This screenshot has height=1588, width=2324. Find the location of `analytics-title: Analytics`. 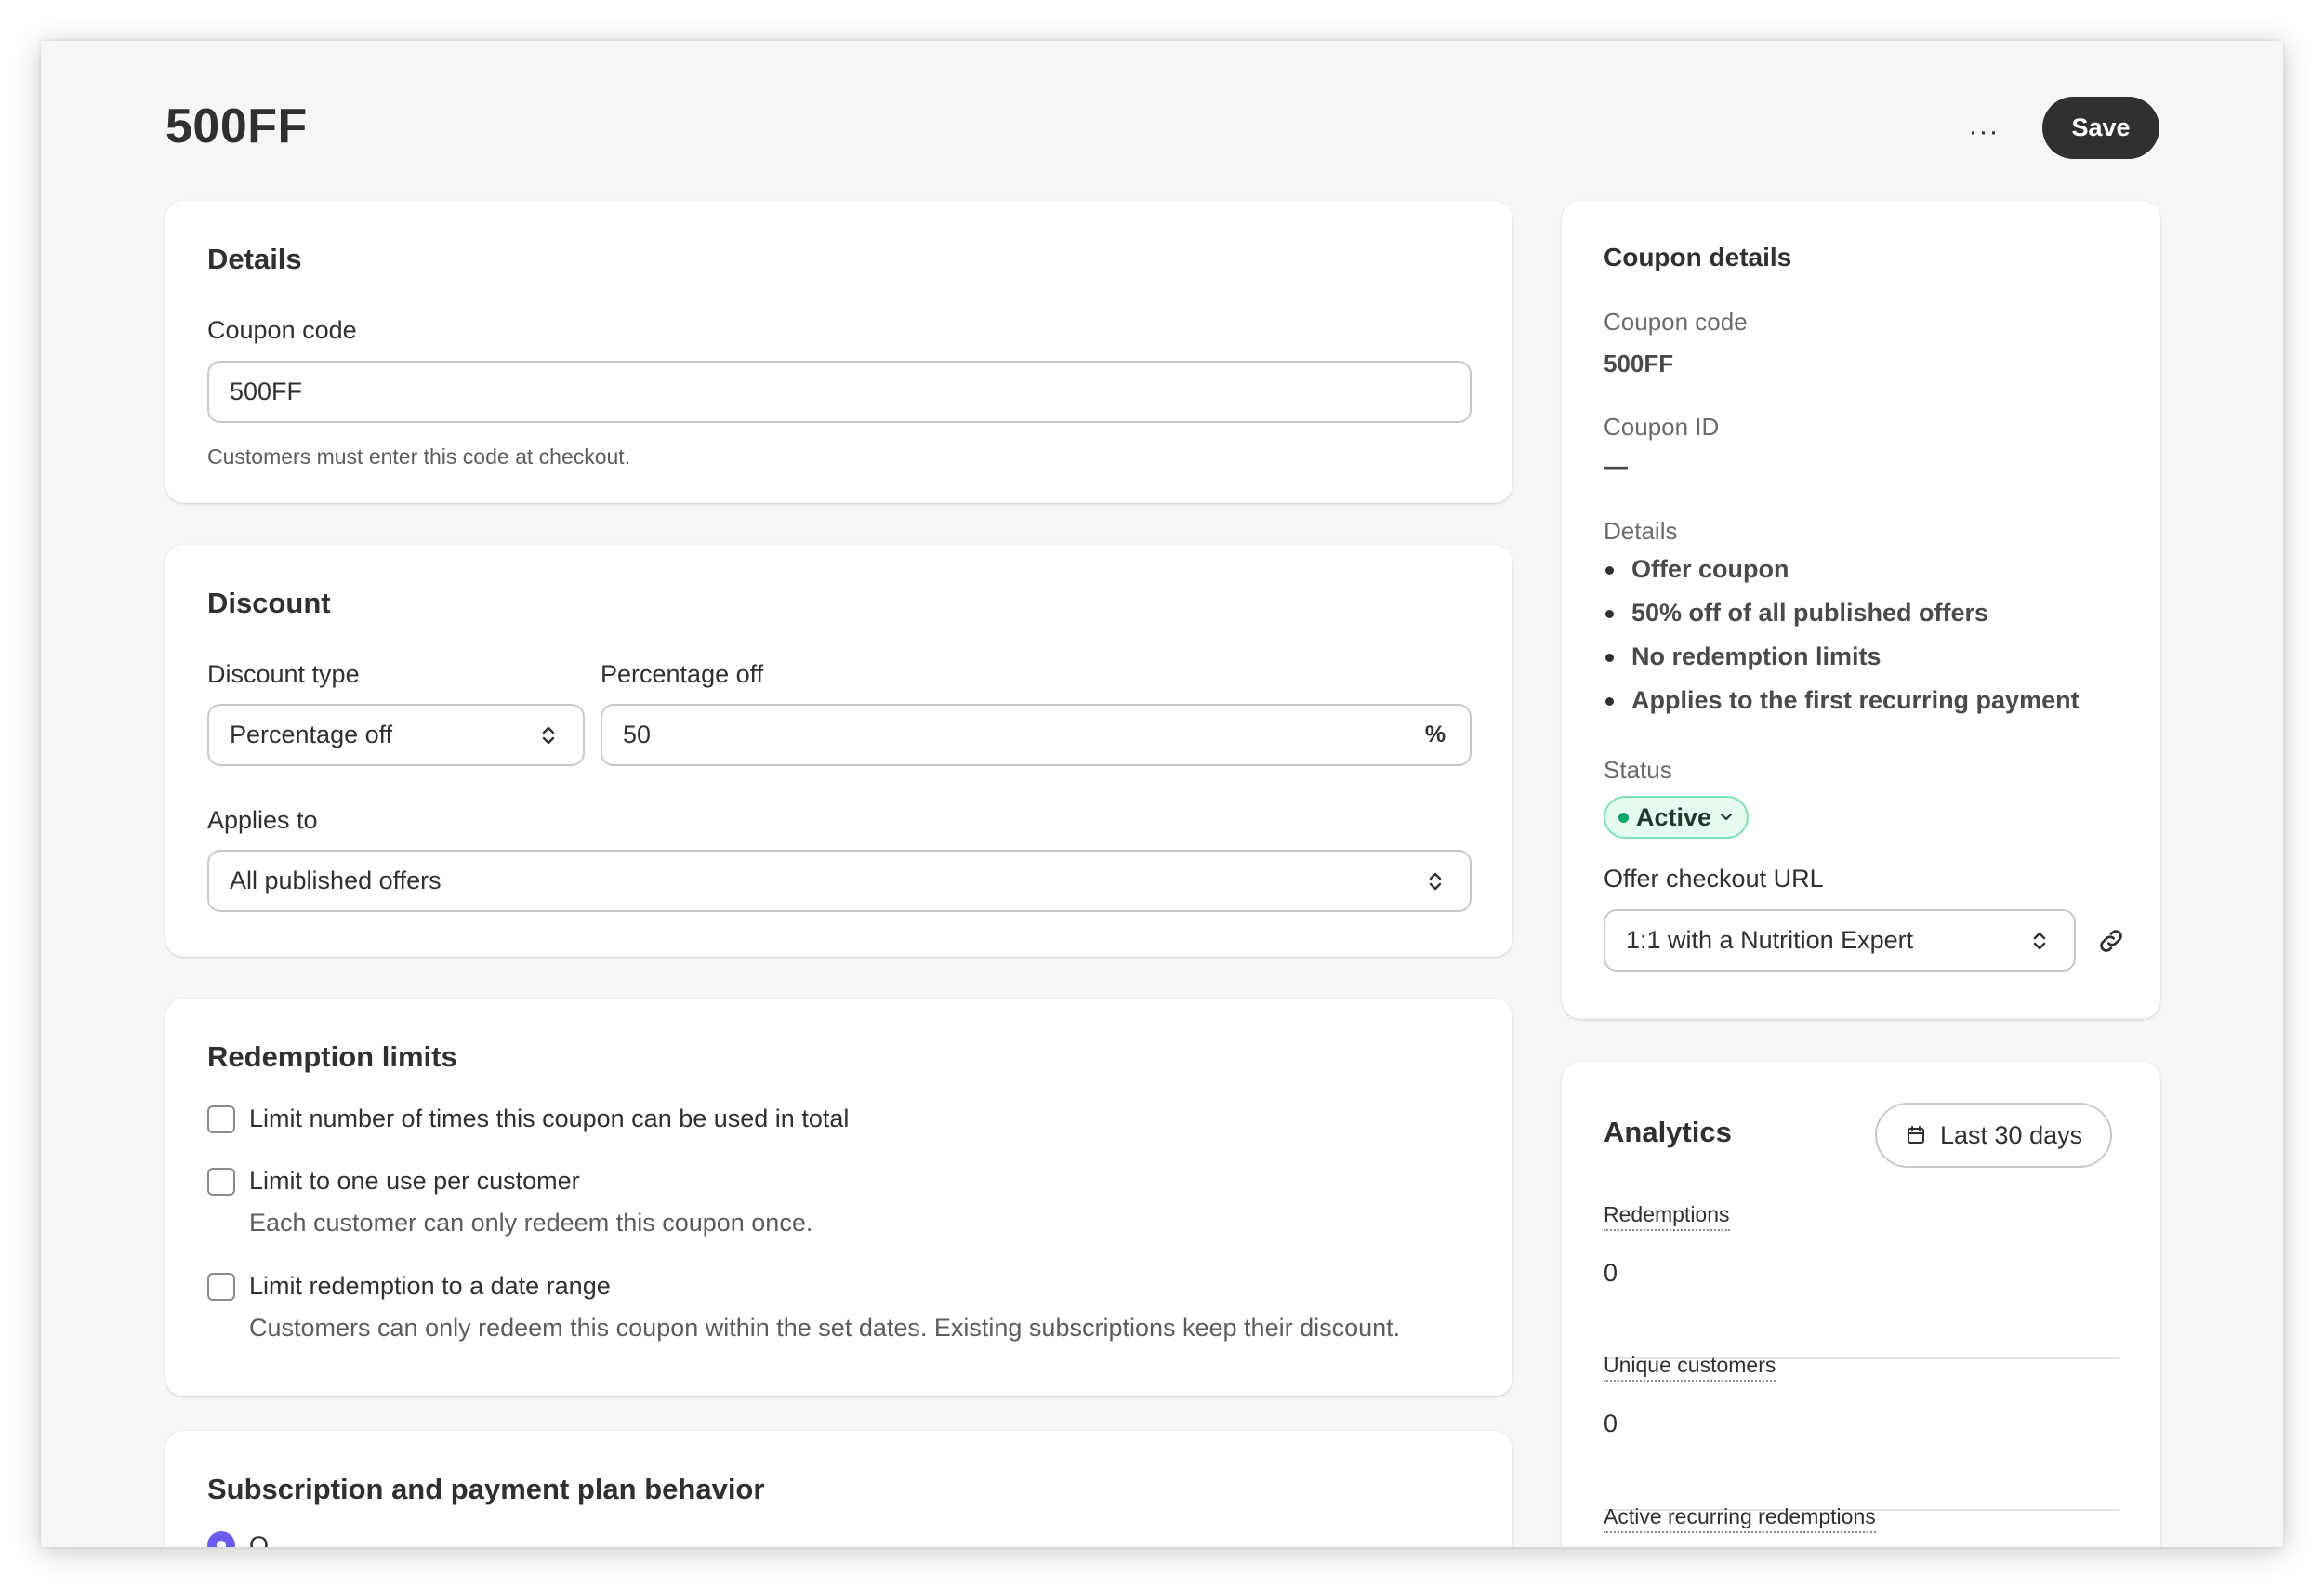

analytics-title: Analytics is located at coordinates (1668, 1132).